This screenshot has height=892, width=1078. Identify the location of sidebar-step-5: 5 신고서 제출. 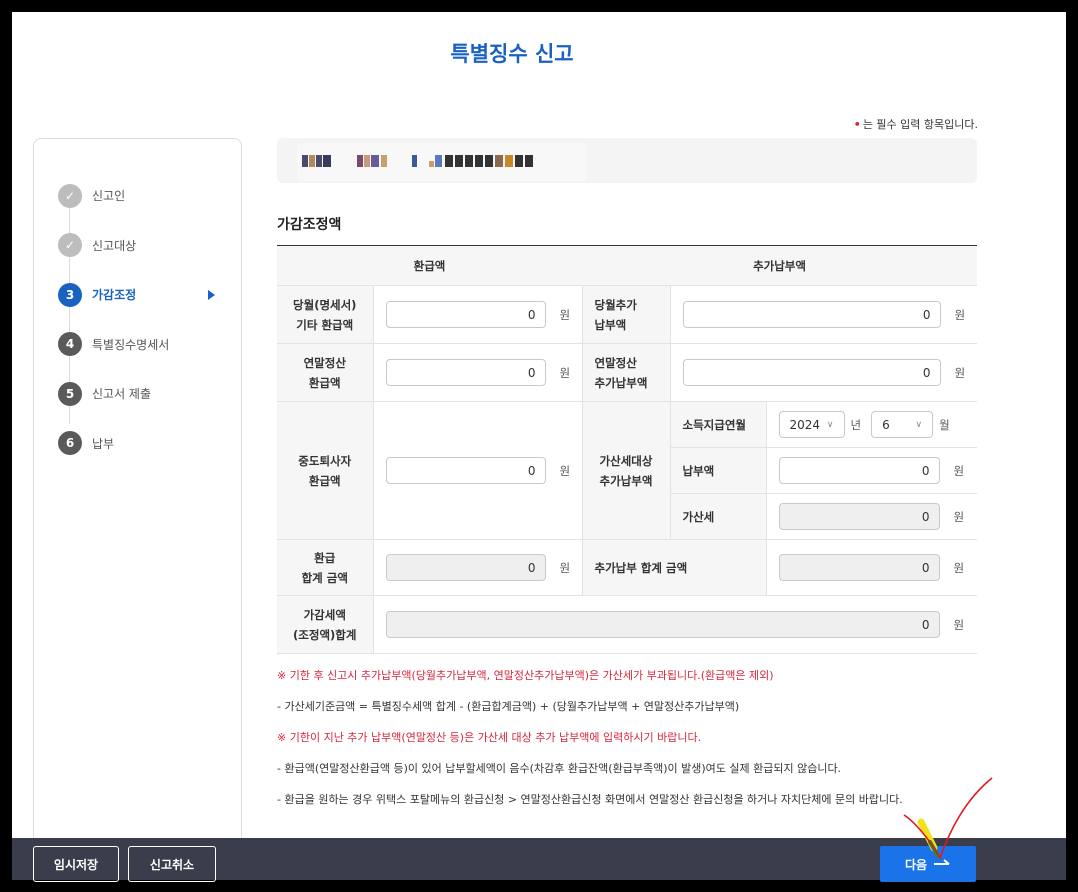
(113, 394).